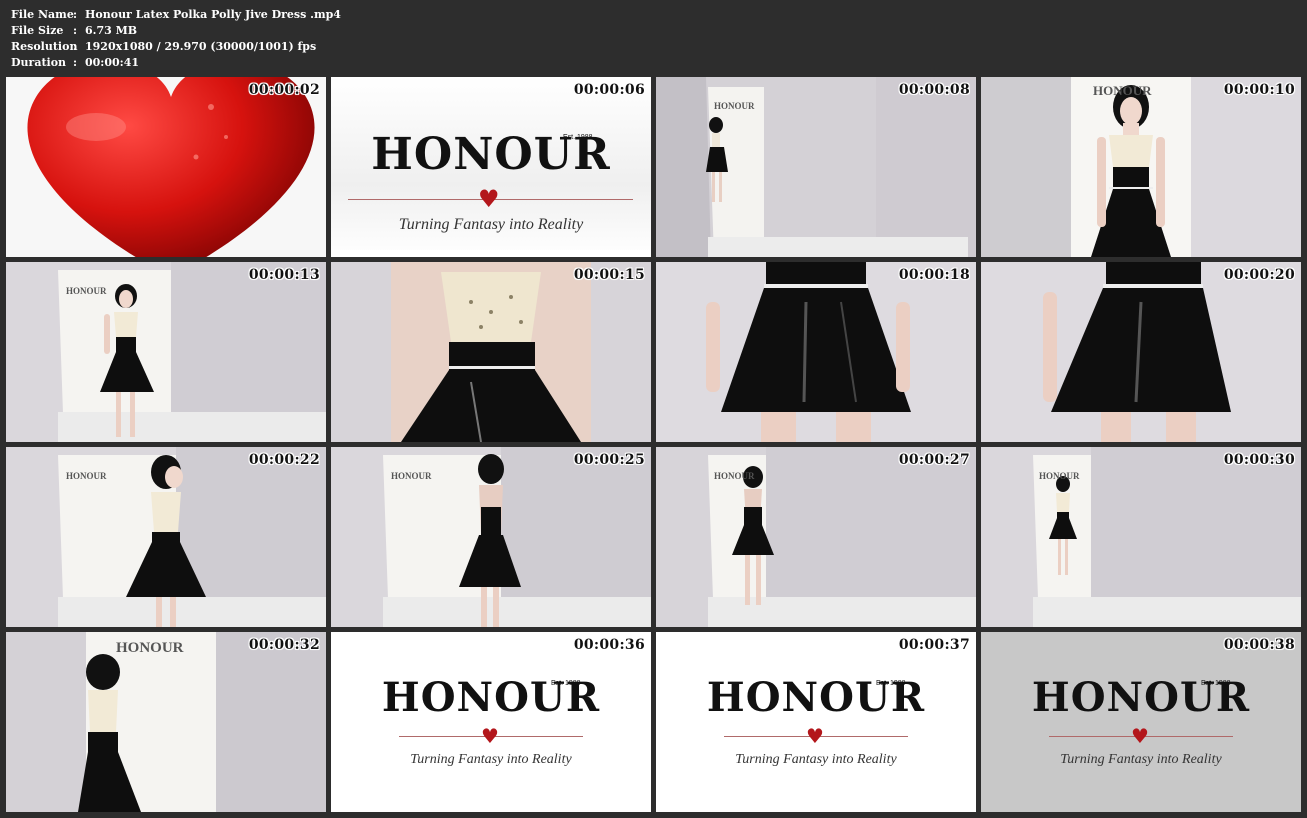  I want to click on timestamp: 00:00:06, so click(609, 90).